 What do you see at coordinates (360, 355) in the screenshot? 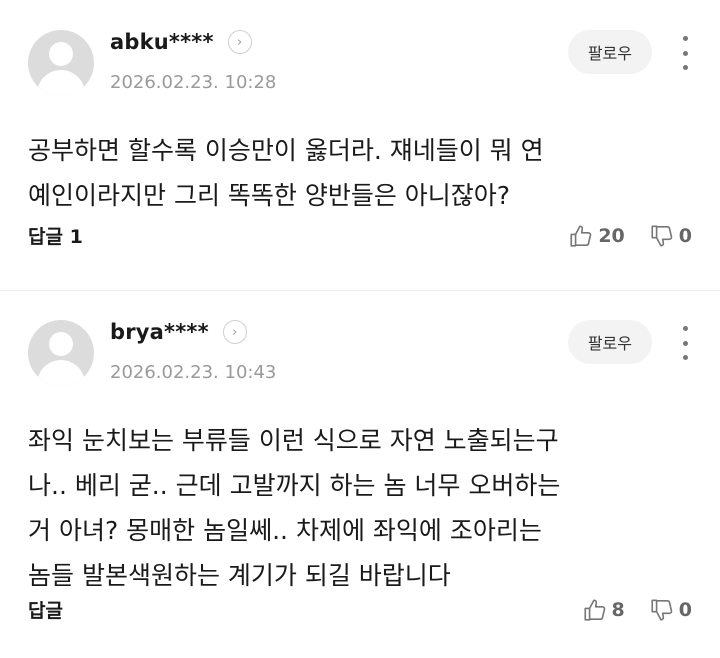
I see `comment-header: brya**** › 2026.02.23. 10:43 팔로우` at bounding box center [360, 355].